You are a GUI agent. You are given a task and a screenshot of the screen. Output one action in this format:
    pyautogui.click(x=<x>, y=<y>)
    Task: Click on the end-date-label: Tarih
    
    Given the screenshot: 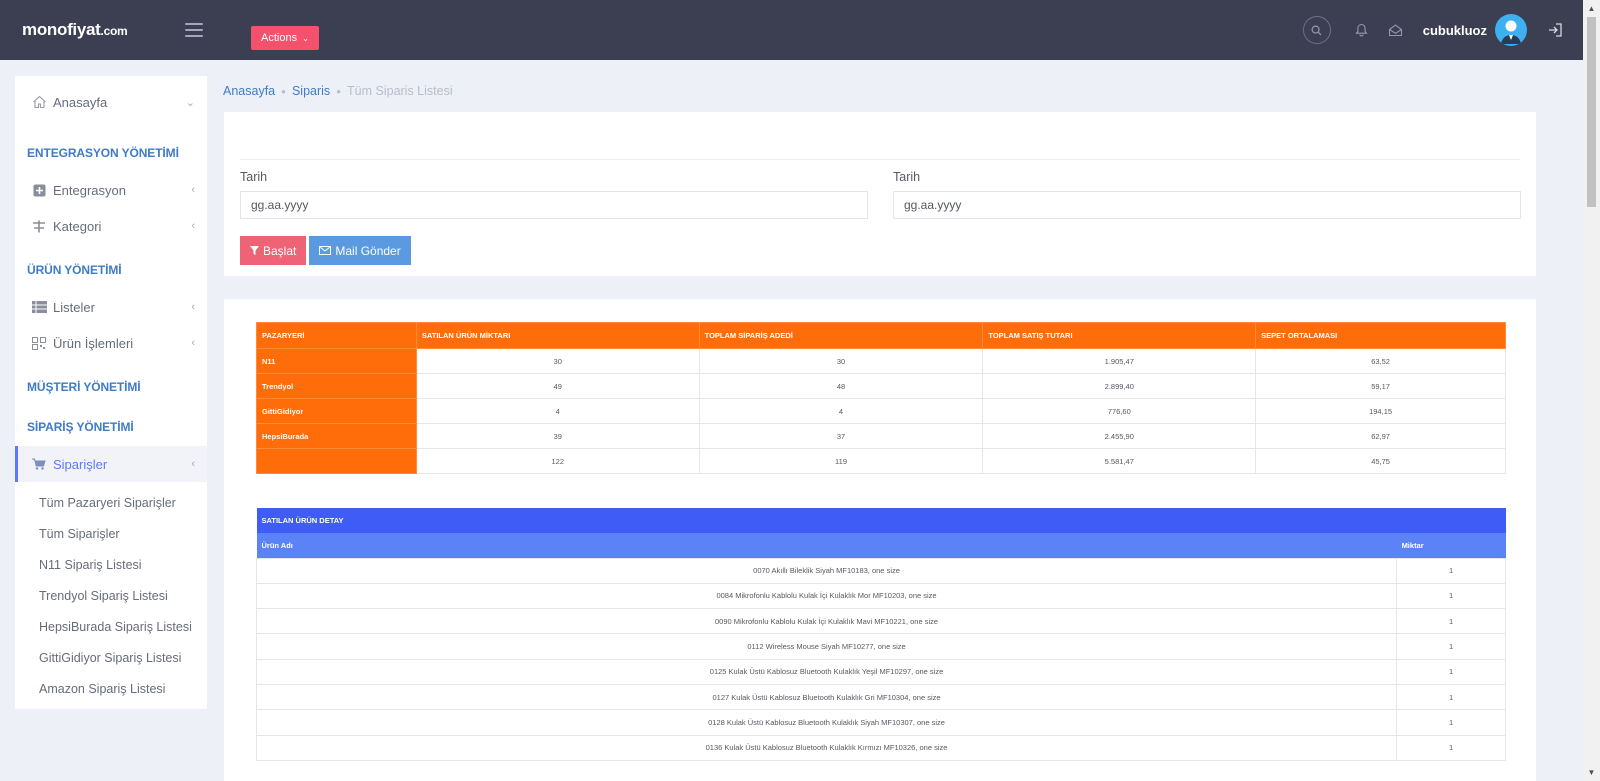 What is the action you would take?
    pyautogui.click(x=907, y=177)
    